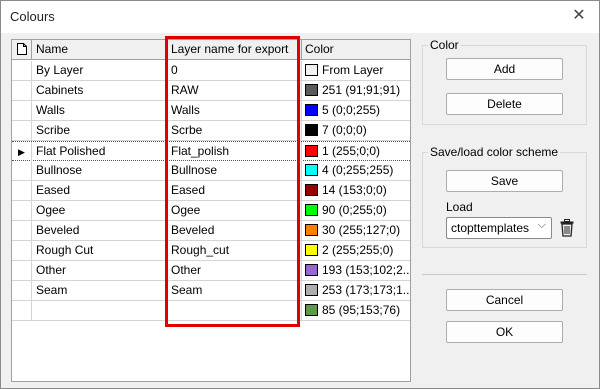 This screenshot has height=389, width=600. I want to click on table-row: 85 (95;153;76), so click(211, 311).